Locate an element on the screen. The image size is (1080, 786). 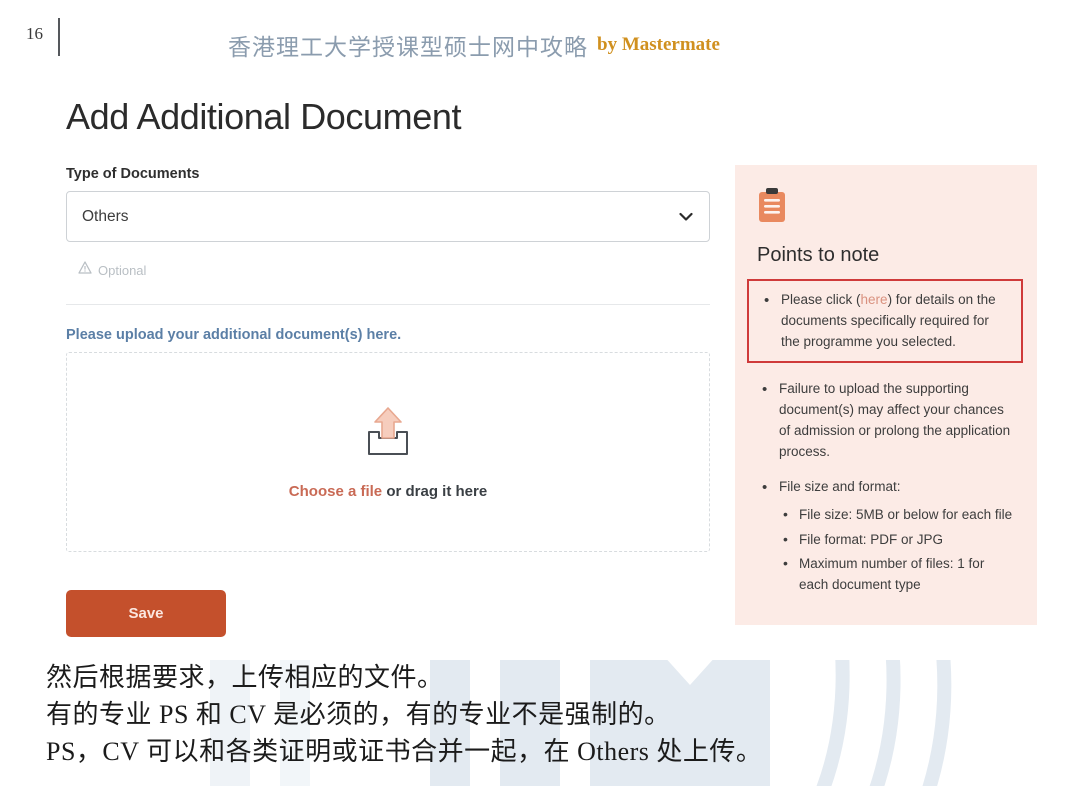
dropzone-caption: Choose a file or drag it here is located at coordinates (388, 491).